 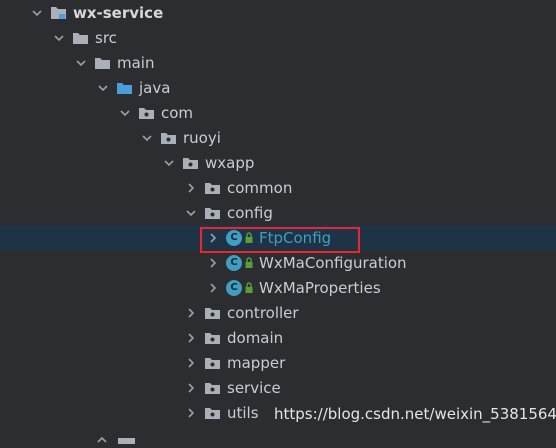 I want to click on tree-node-label: common, so click(x=260, y=187).